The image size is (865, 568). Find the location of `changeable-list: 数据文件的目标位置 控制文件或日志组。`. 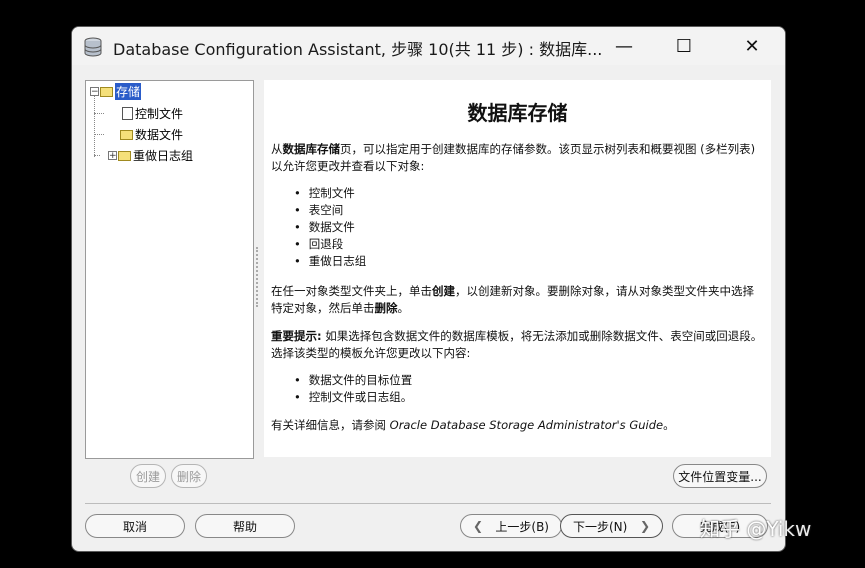

changeable-list: 数据文件的目标位置 控制文件或日志组。 is located at coordinates (353, 389).